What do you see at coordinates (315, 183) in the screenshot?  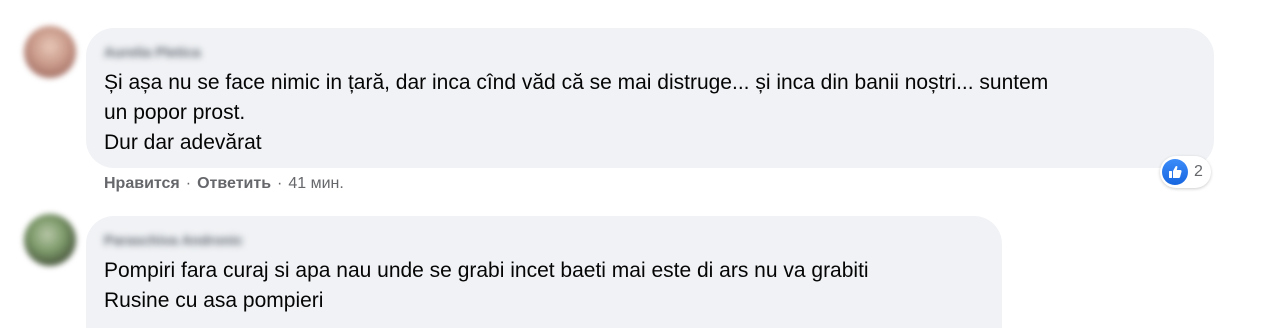 I see `comment-timestamp: 41 мин.` at bounding box center [315, 183].